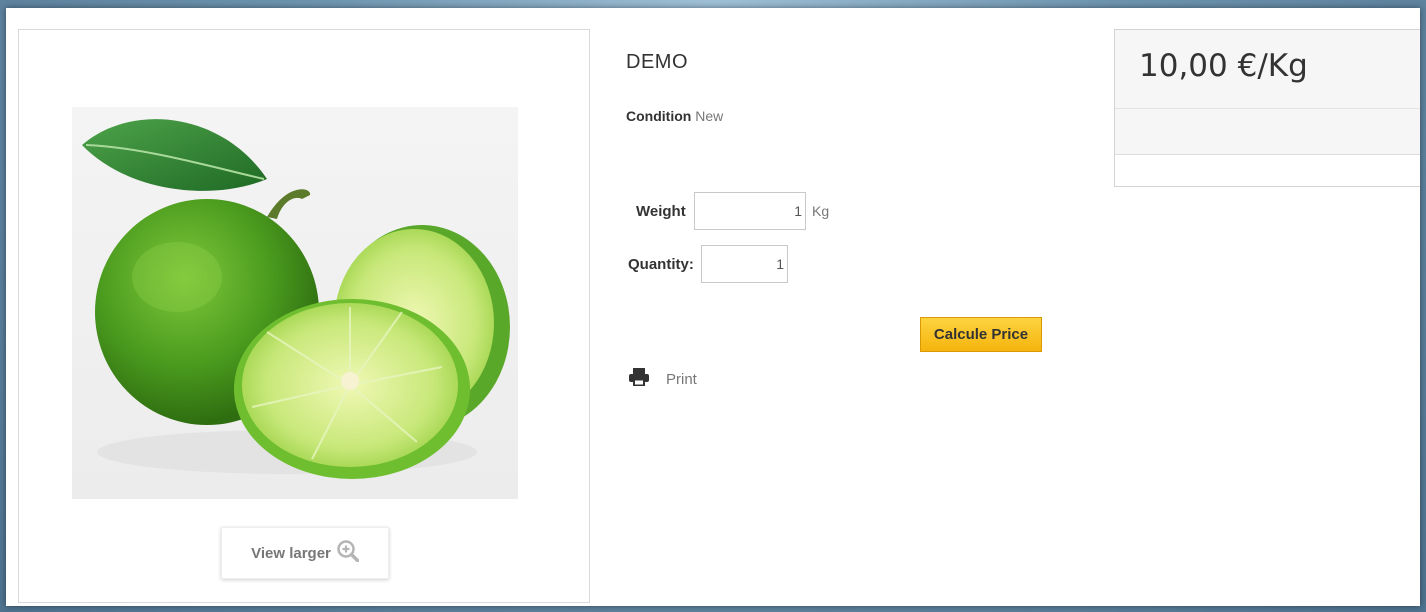 The width and height of the screenshot is (1426, 612). I want to click on weight-label: Weight, so click(661, 211).